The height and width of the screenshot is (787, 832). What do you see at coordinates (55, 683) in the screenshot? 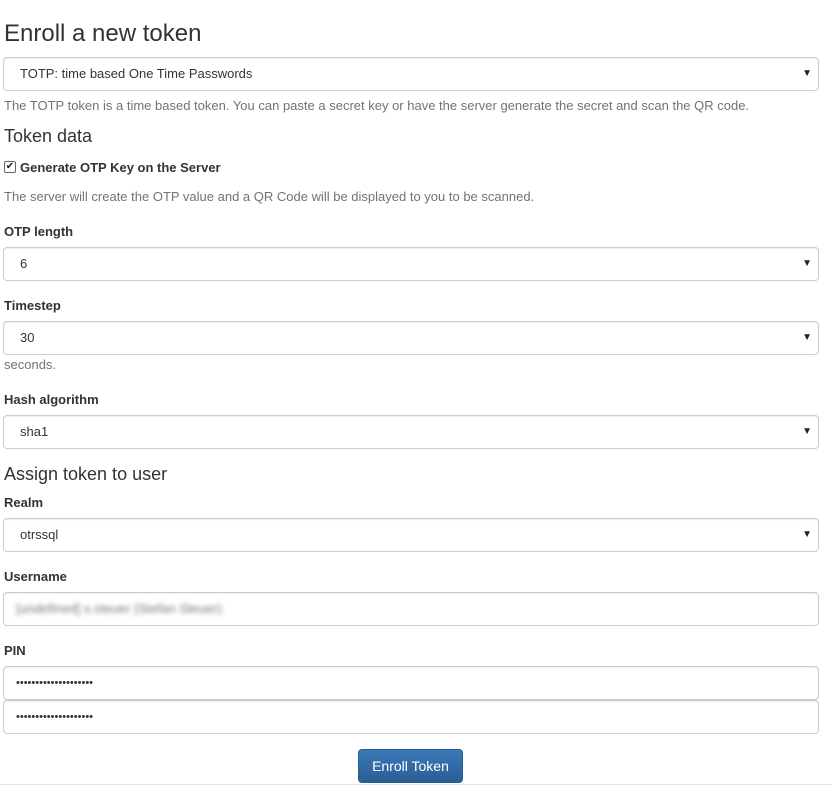
I see `pin-value: ••••••••••••••••••••` at bounding box center [55, 683].